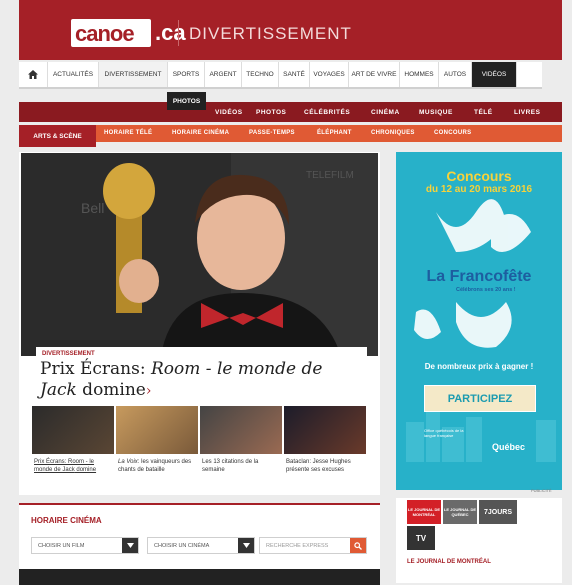  Describe the element at coordinates (223, 74) in the screenshot. I see `nav-argent: ARGENT` at that location.